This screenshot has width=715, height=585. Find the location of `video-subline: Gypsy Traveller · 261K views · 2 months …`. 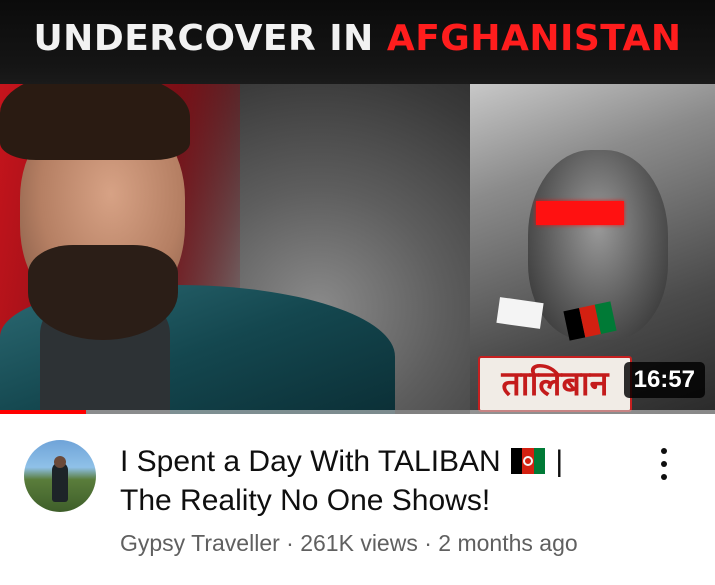

video-subline: Gypsy Traveller · 261K views · 2 months … is located at coordinates (349, 543).